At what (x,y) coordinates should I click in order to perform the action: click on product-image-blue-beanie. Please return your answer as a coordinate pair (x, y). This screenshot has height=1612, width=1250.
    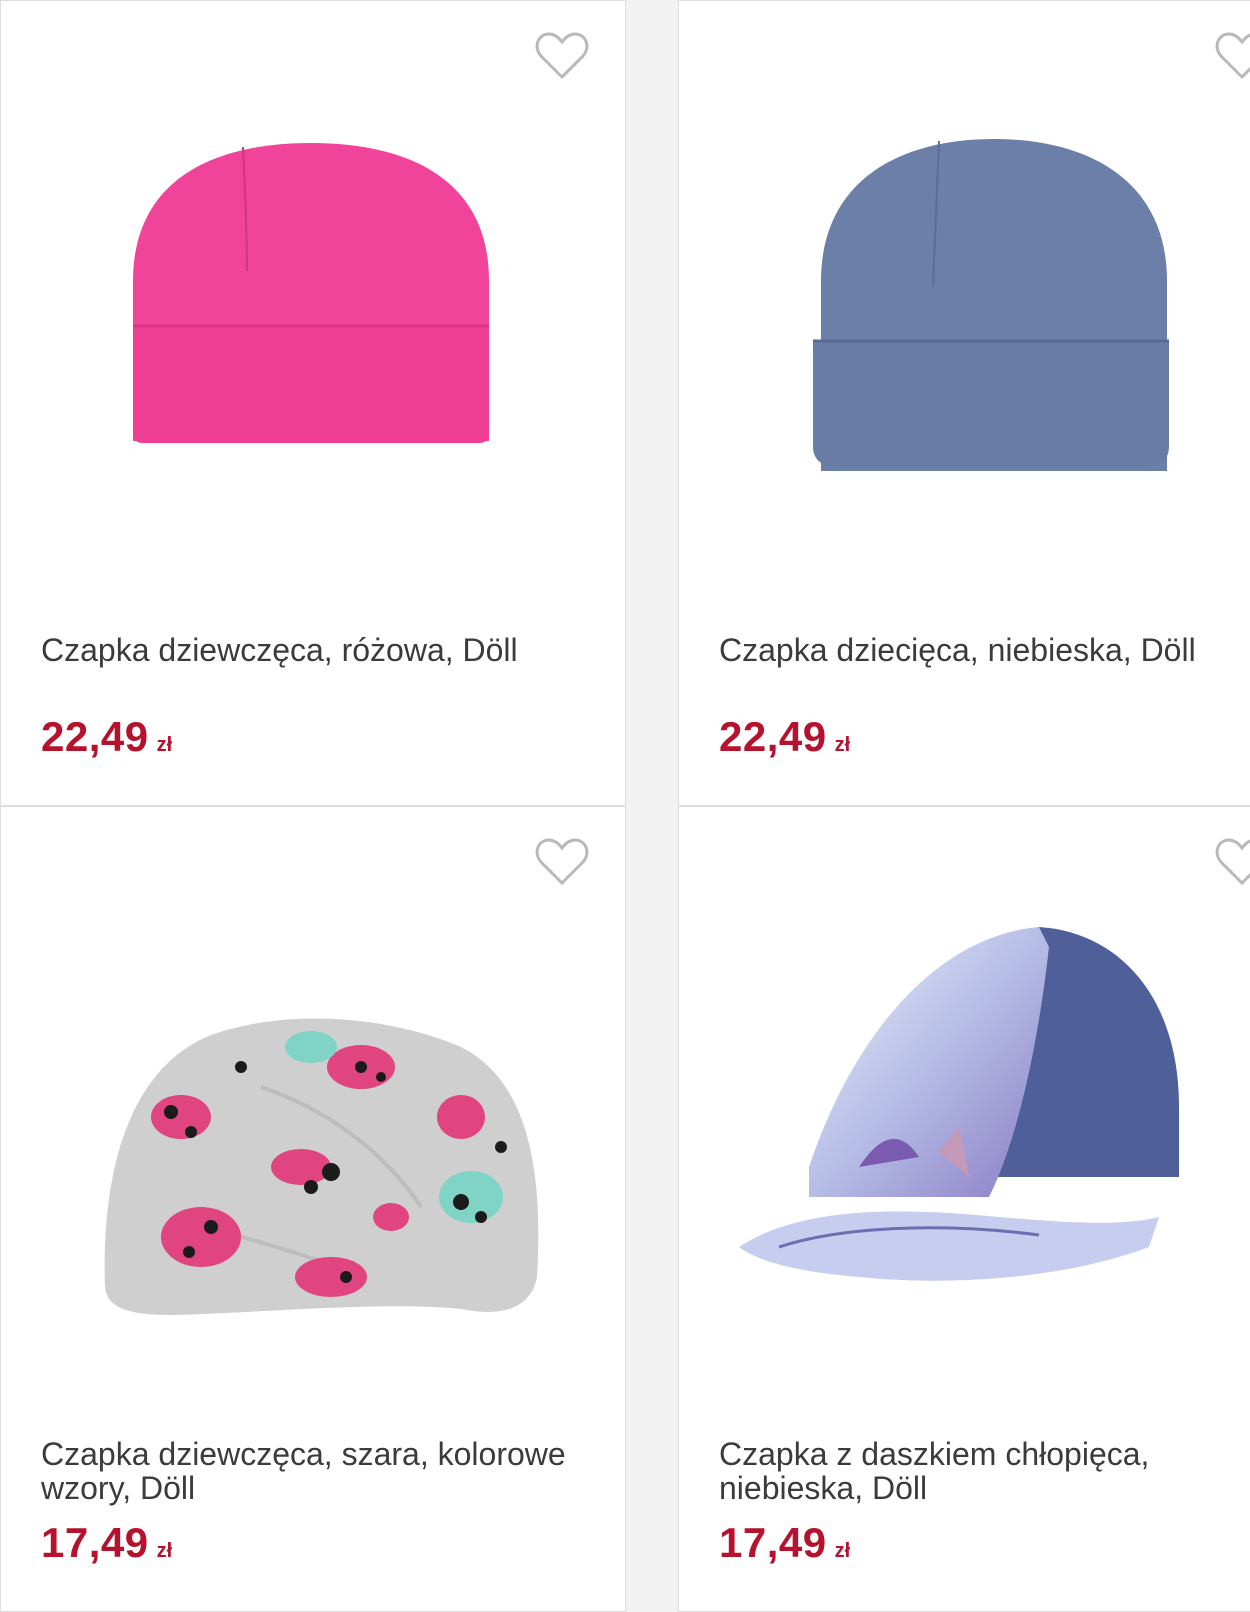
    Looking at the image, I should click on (989, 321).